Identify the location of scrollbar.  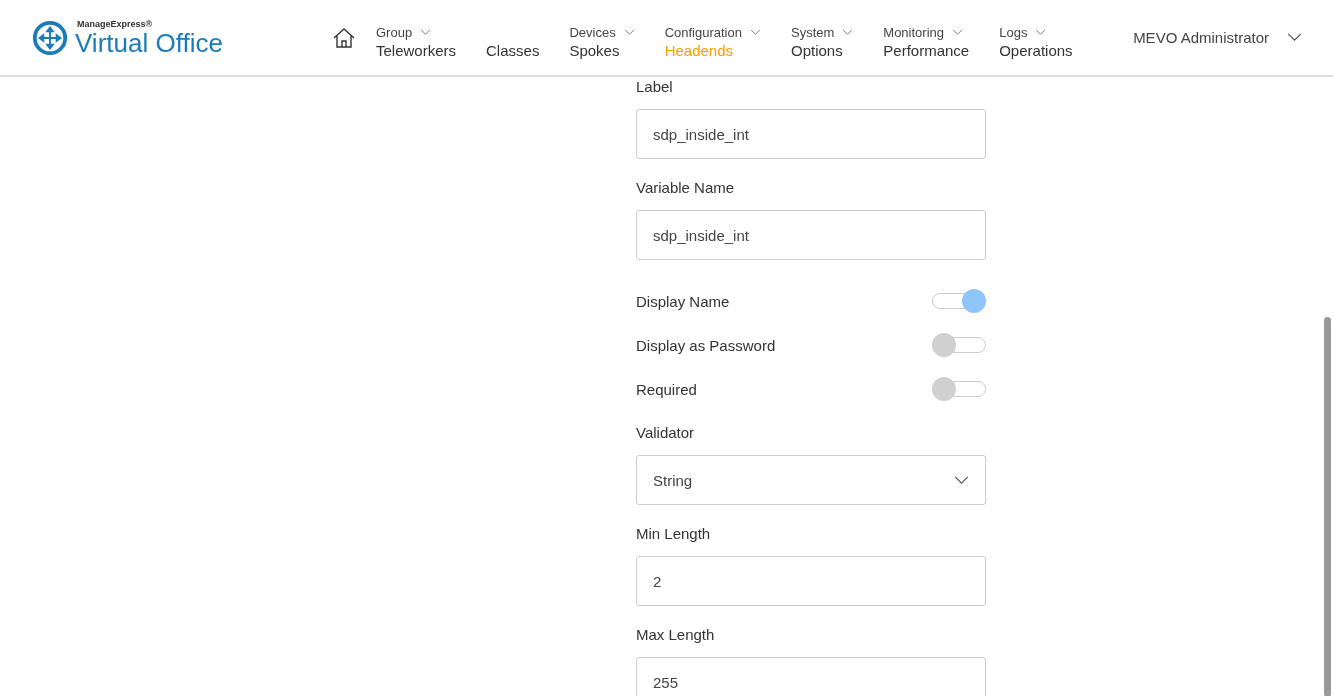
(1327, 506).